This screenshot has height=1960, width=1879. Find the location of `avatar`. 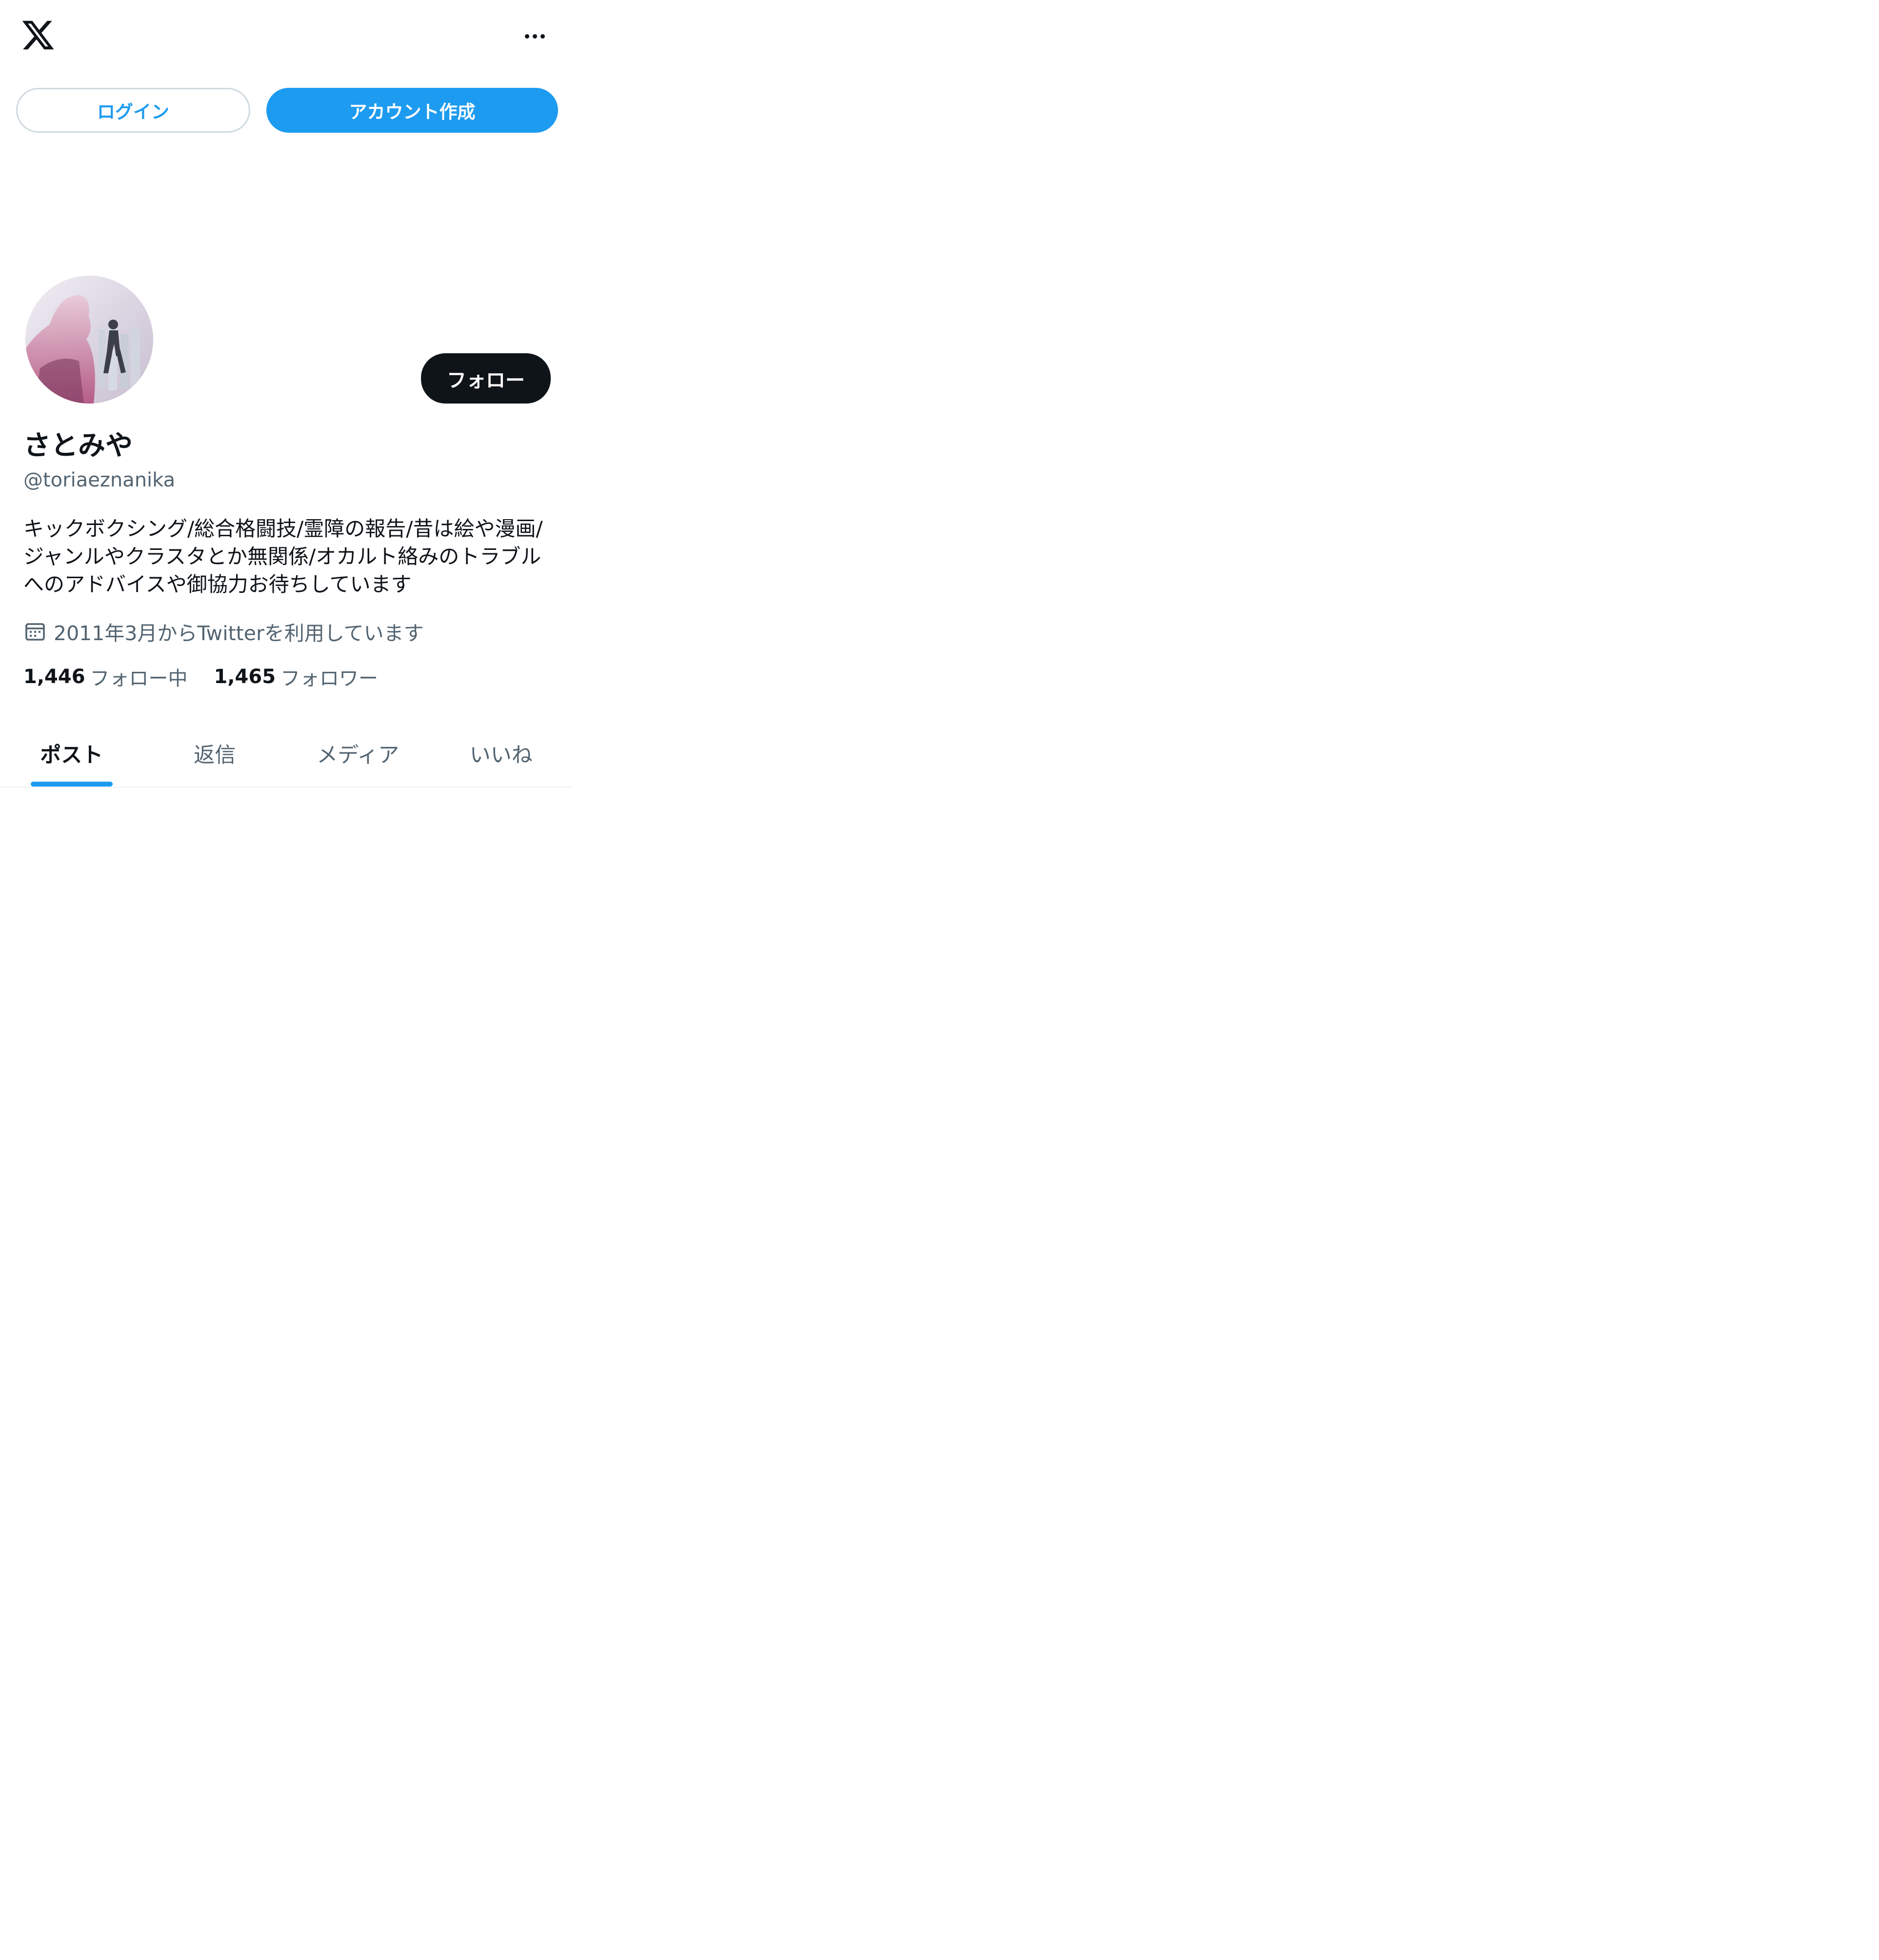

avatar is located at coordinates (89, 340).